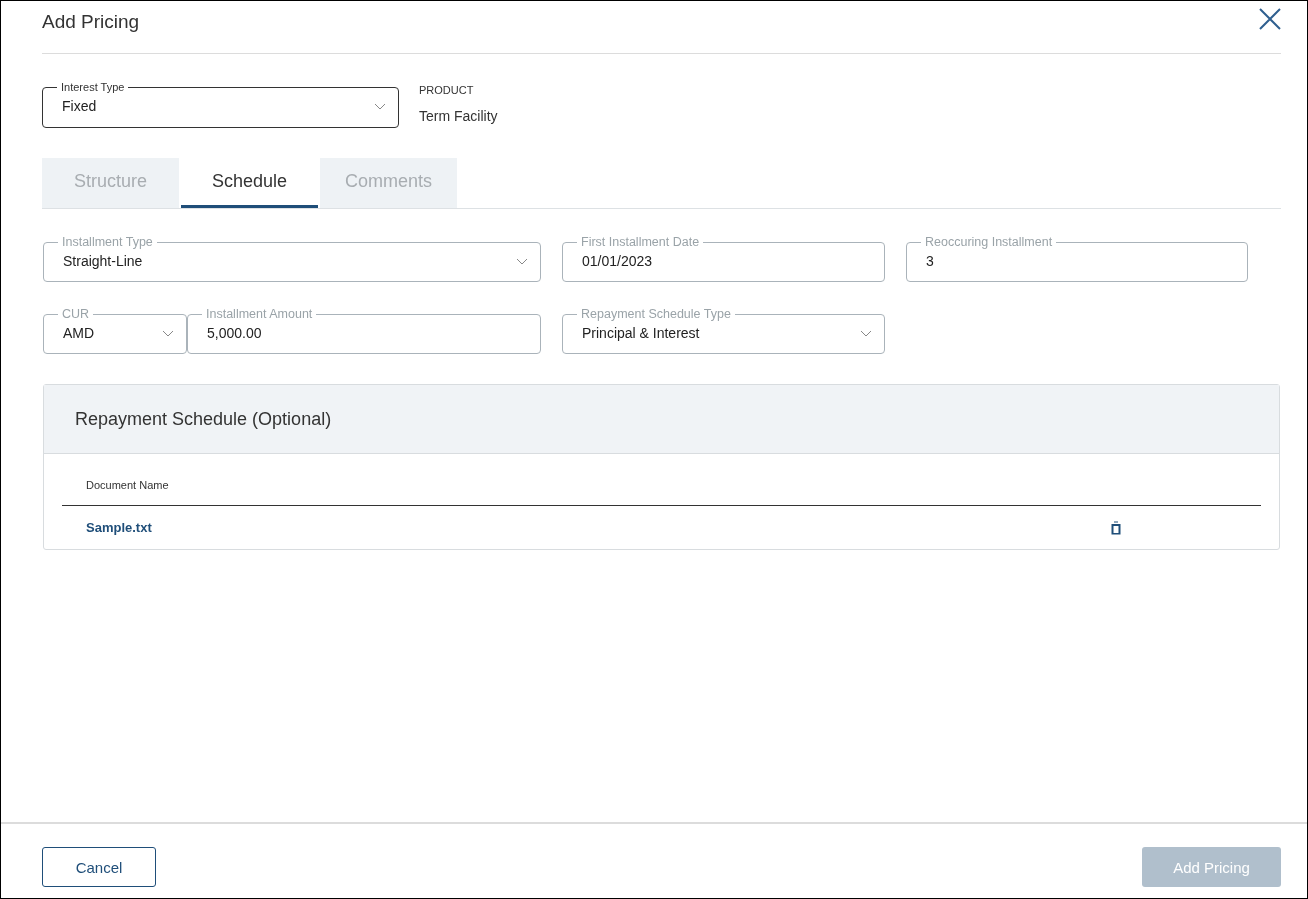 The image size is (1308, 899). Describe the element at coordinates (458, 116) in the screenshot. I see `product-value: Term Facility` at that location.